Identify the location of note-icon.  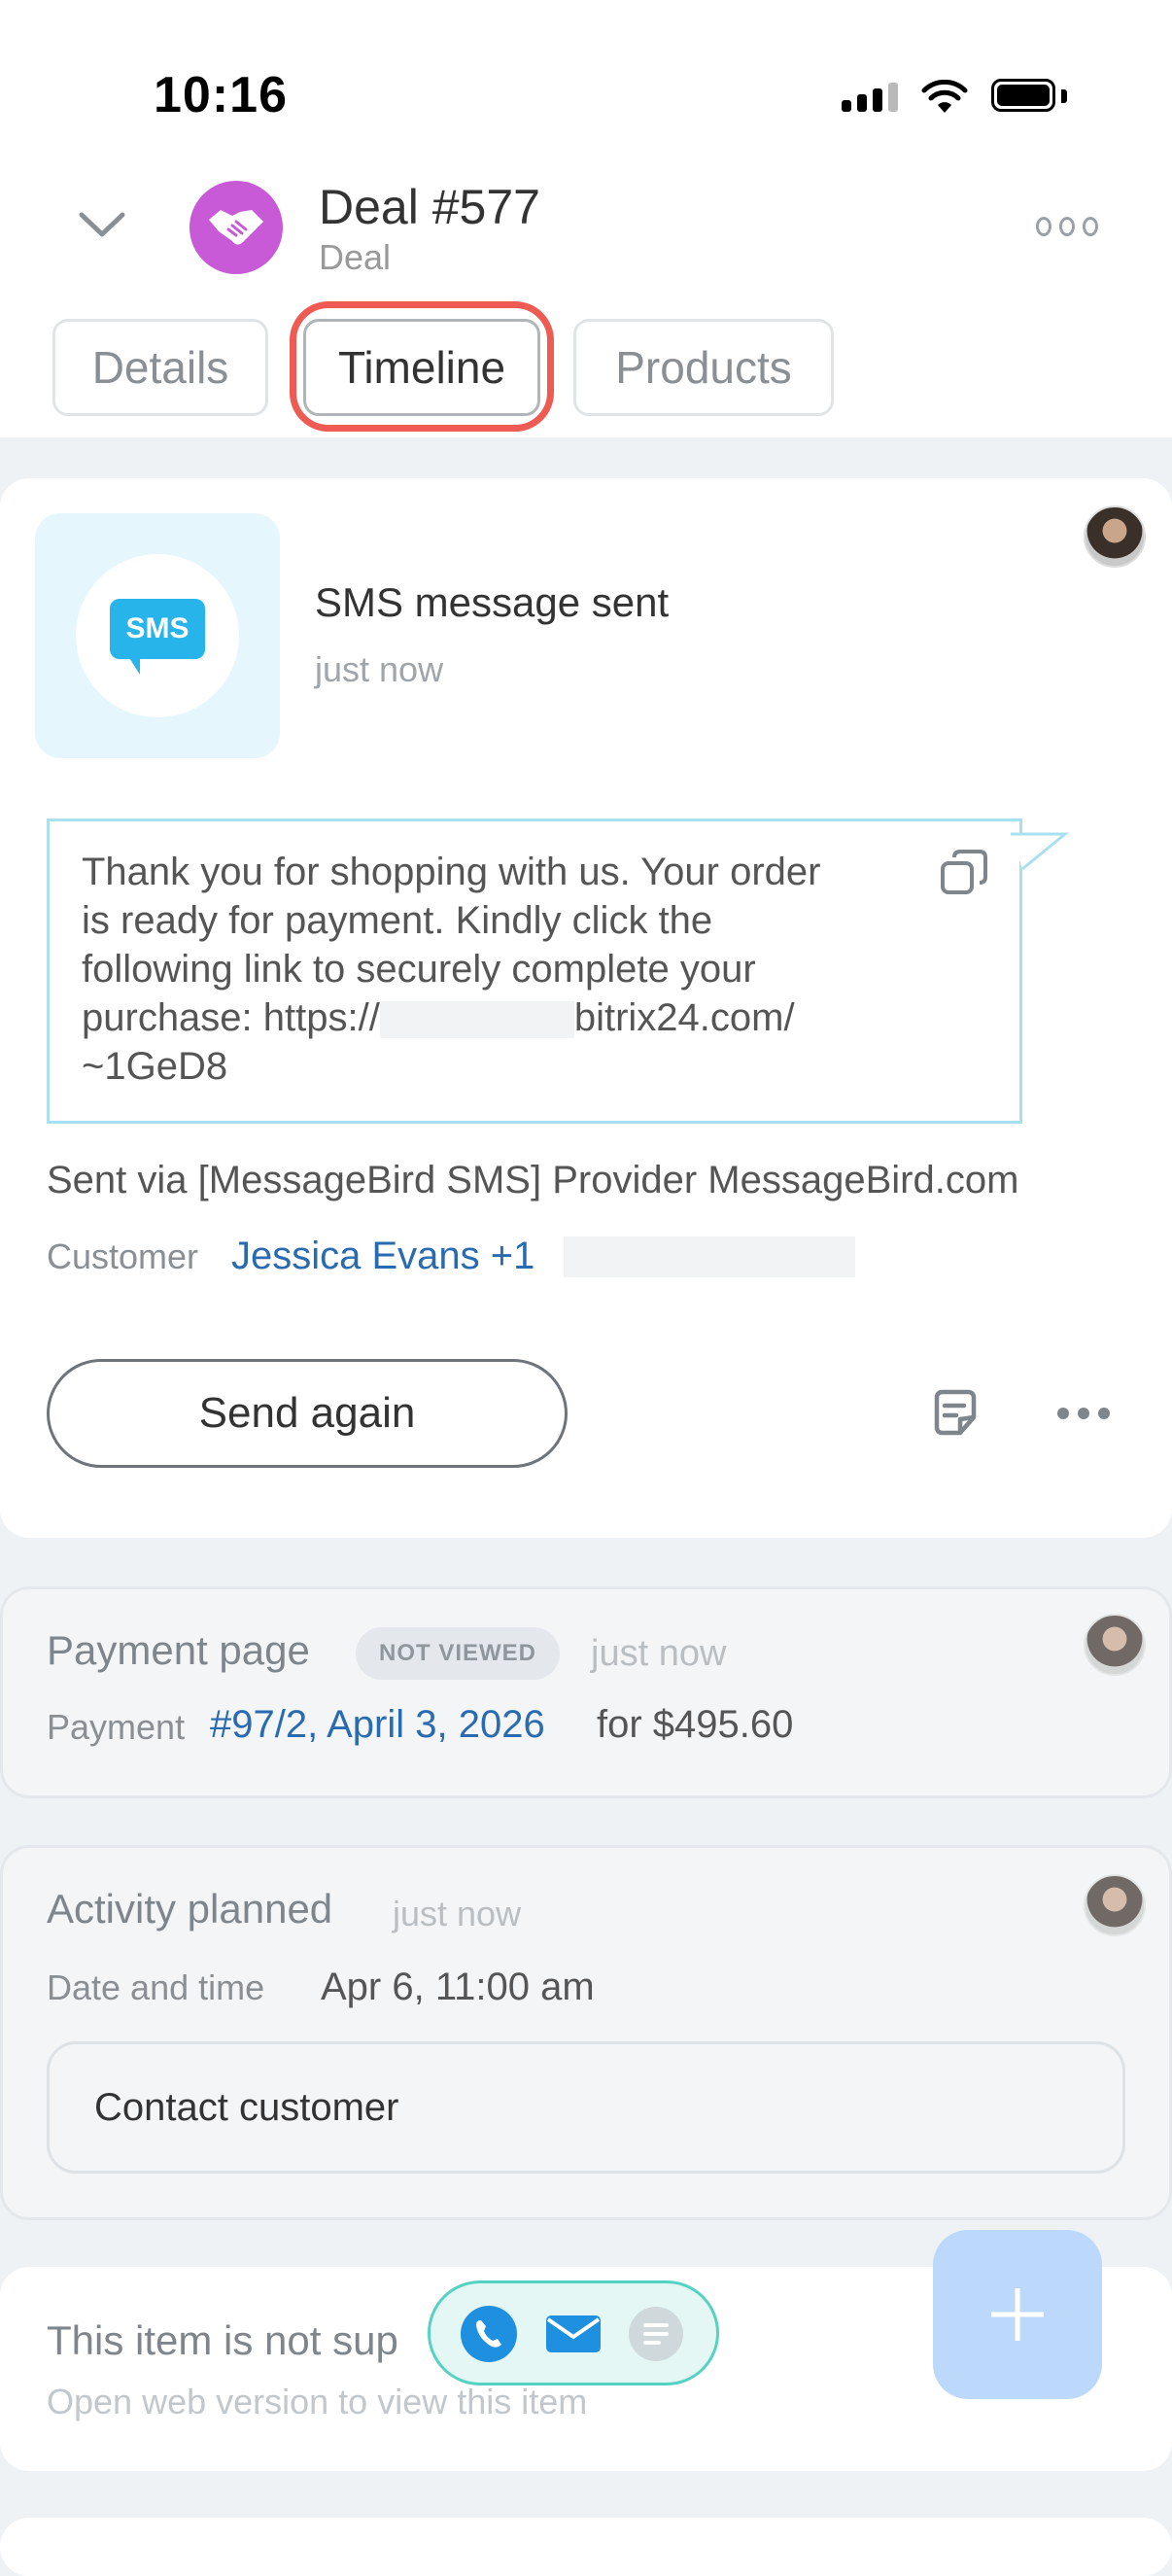
(956, 1412).